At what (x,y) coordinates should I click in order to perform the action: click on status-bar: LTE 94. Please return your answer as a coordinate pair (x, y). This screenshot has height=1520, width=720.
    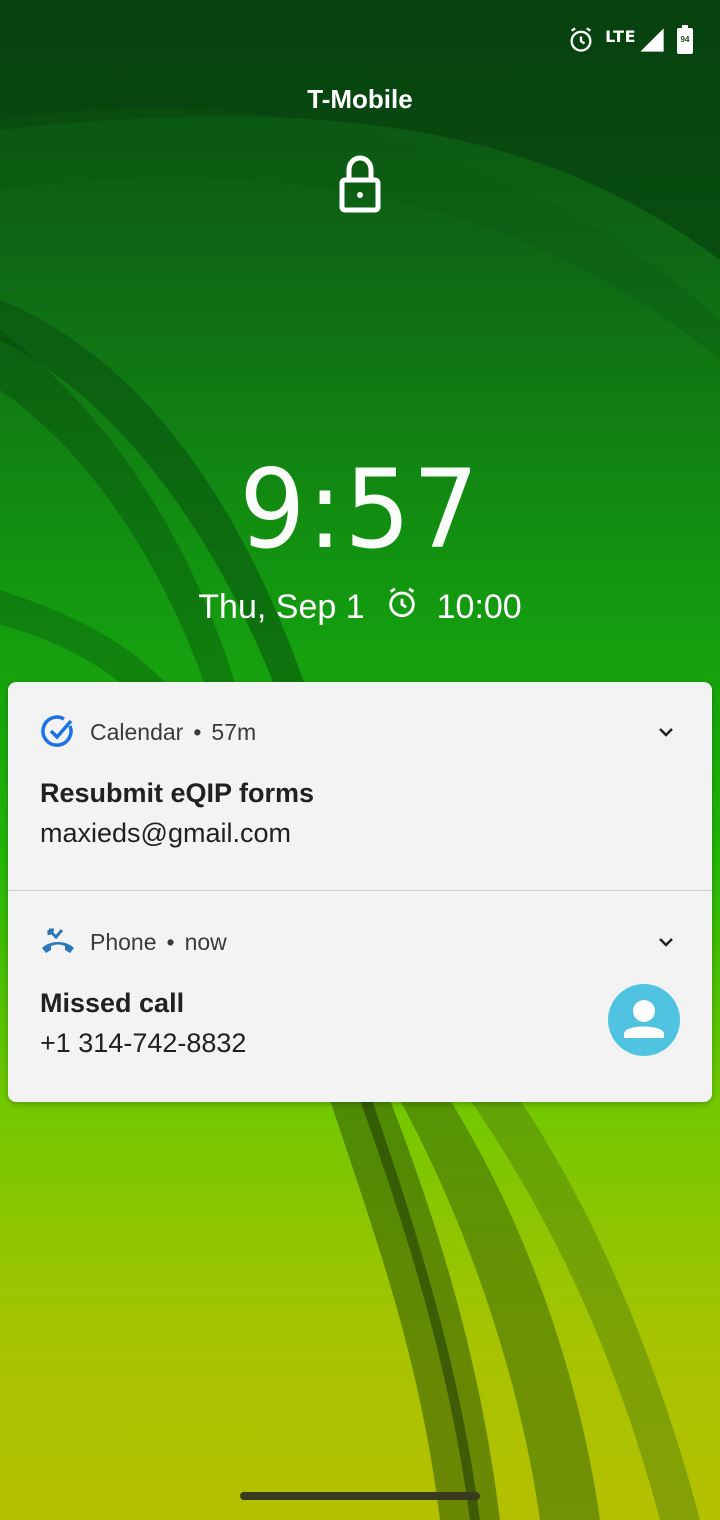
    Looking at the image, I should click on (630, 40).